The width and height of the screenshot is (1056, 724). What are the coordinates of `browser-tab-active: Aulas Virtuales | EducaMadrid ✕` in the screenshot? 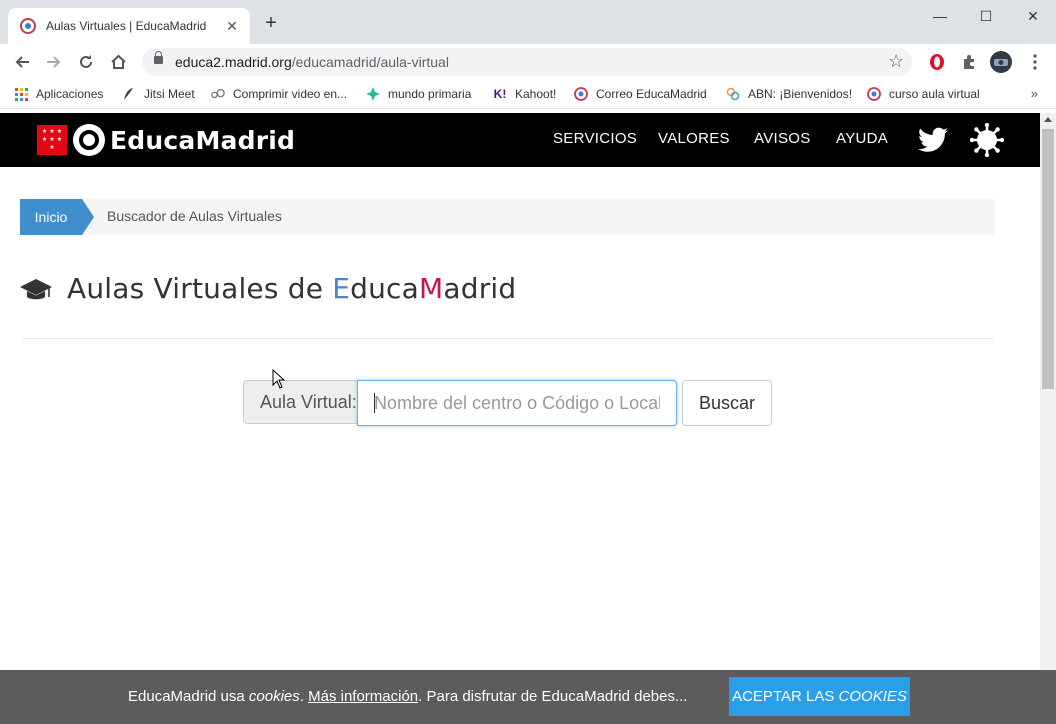 It's located at (129, 26).